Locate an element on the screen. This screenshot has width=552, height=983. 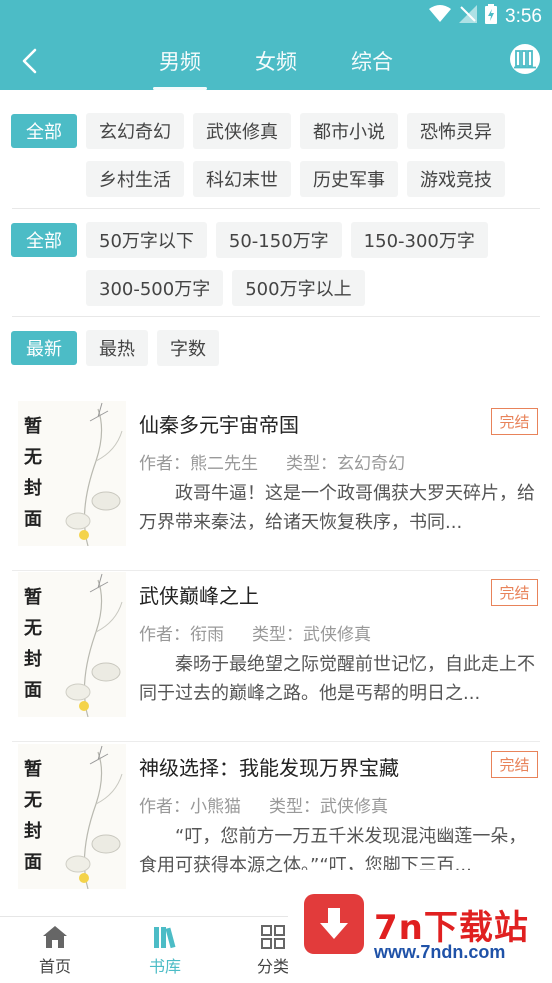
watermark-url: www.7ndn.com is located at coordinates (440, 952).